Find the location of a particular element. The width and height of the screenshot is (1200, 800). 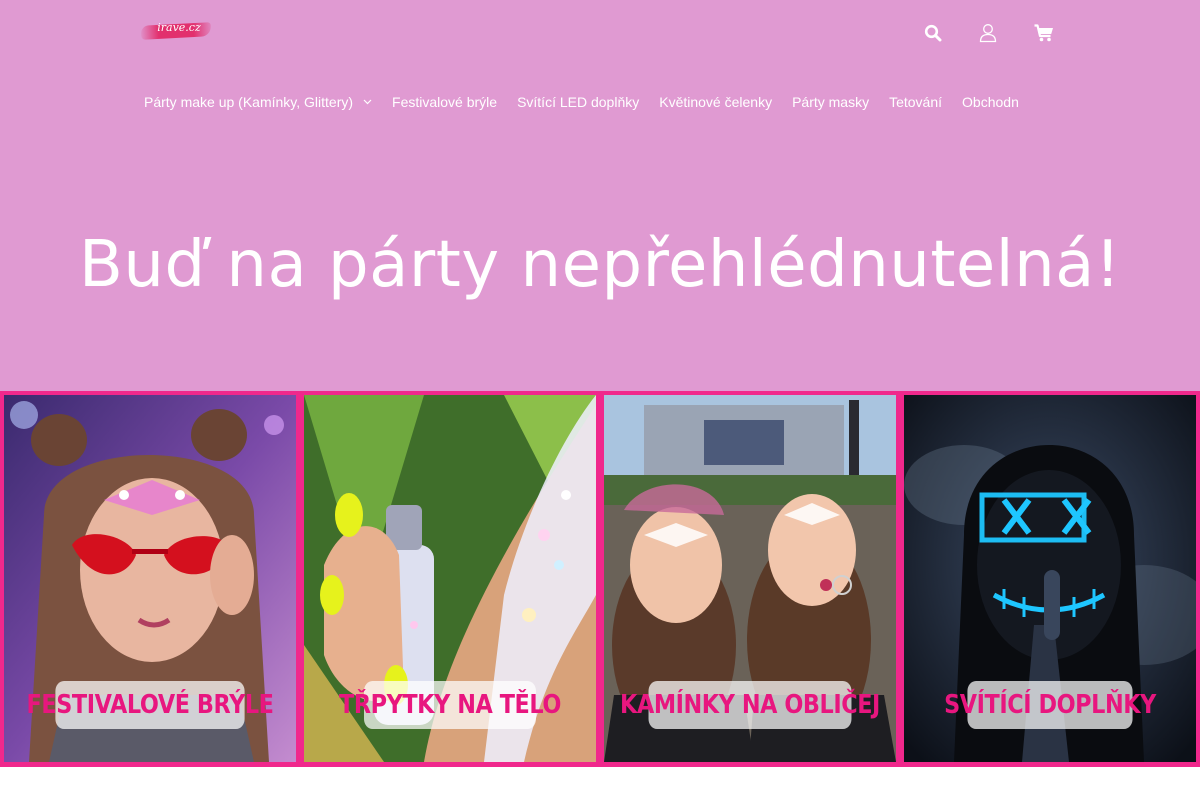

nav-item-label: Párty make up (Kamínky, Glittery) is located at coordinates (249, 102).